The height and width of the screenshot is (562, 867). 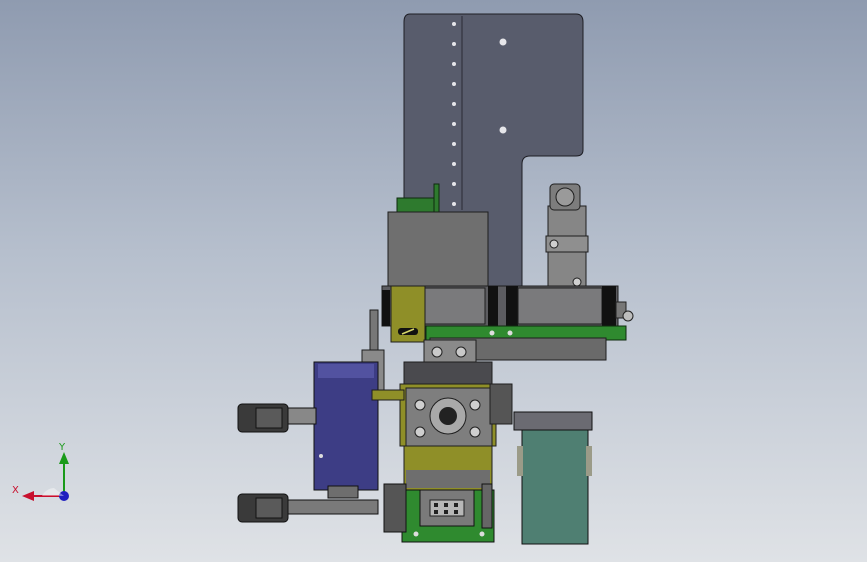 I want to click on triad-graphic, so click(x=45, y=476).